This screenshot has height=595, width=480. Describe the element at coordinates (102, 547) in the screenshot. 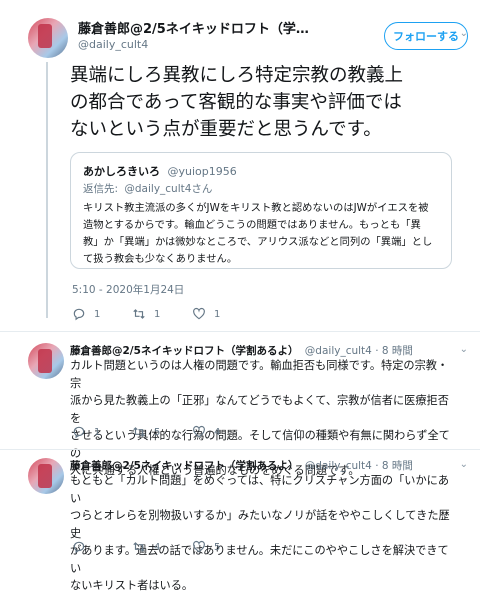

I see `reply-button` at that location.